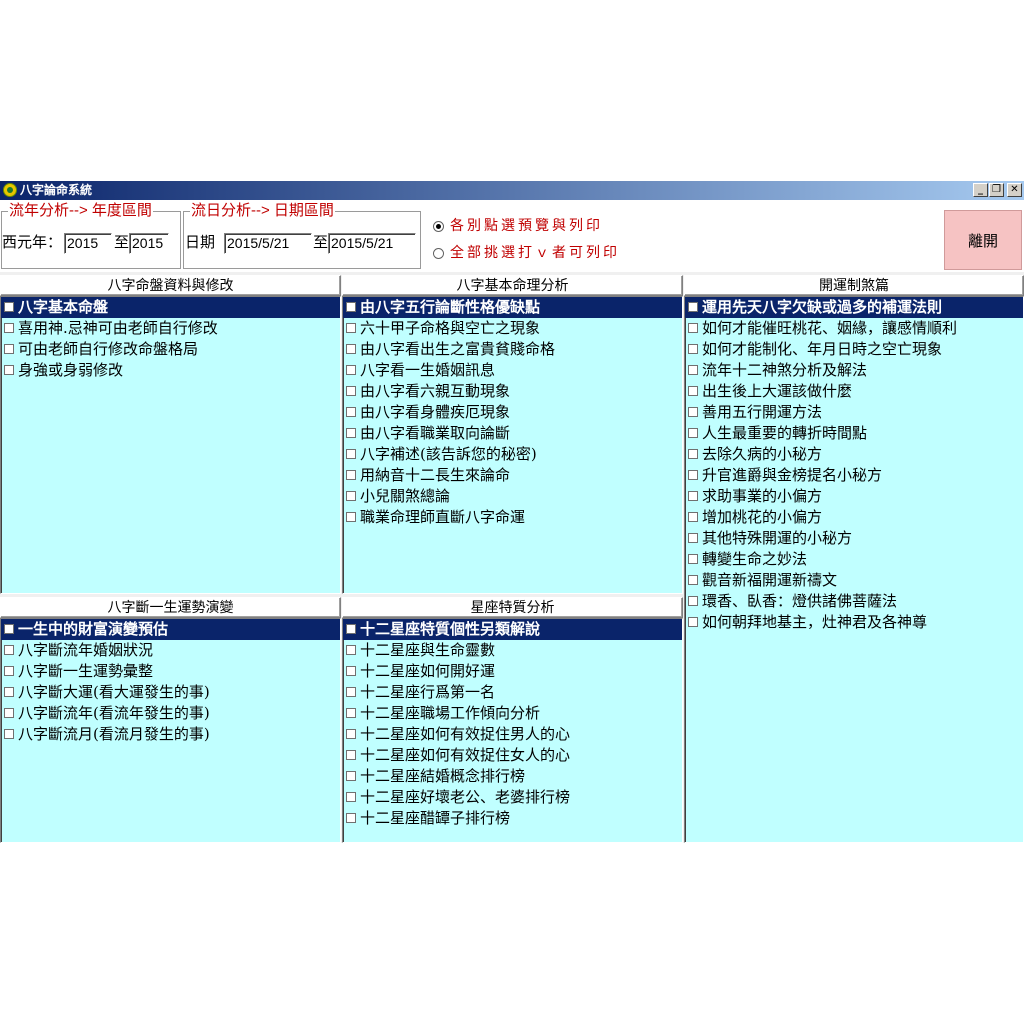 This screenshot has height=1024, width=1024. I want to click on list-item: 如何才能催旺桃花、姻緣，讓感情順利, so click(854, 328).